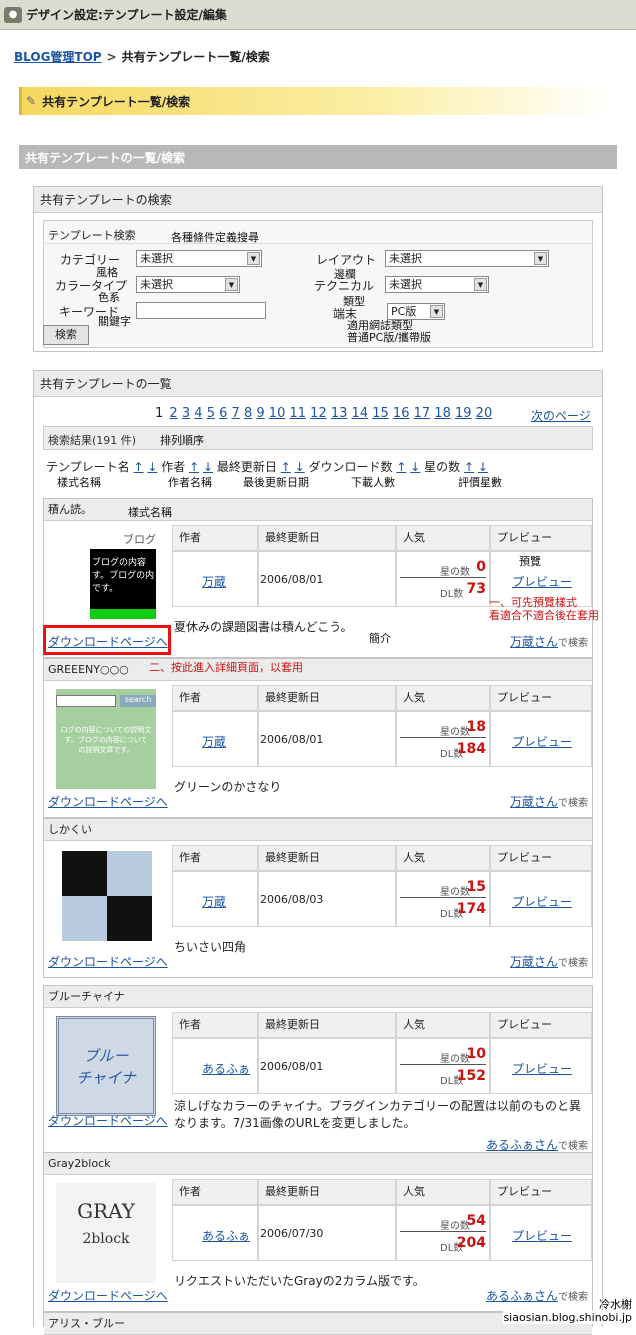  Describe the element at coordinates (339, 413) in the screenshot. I see `page-link: 13` at that location.